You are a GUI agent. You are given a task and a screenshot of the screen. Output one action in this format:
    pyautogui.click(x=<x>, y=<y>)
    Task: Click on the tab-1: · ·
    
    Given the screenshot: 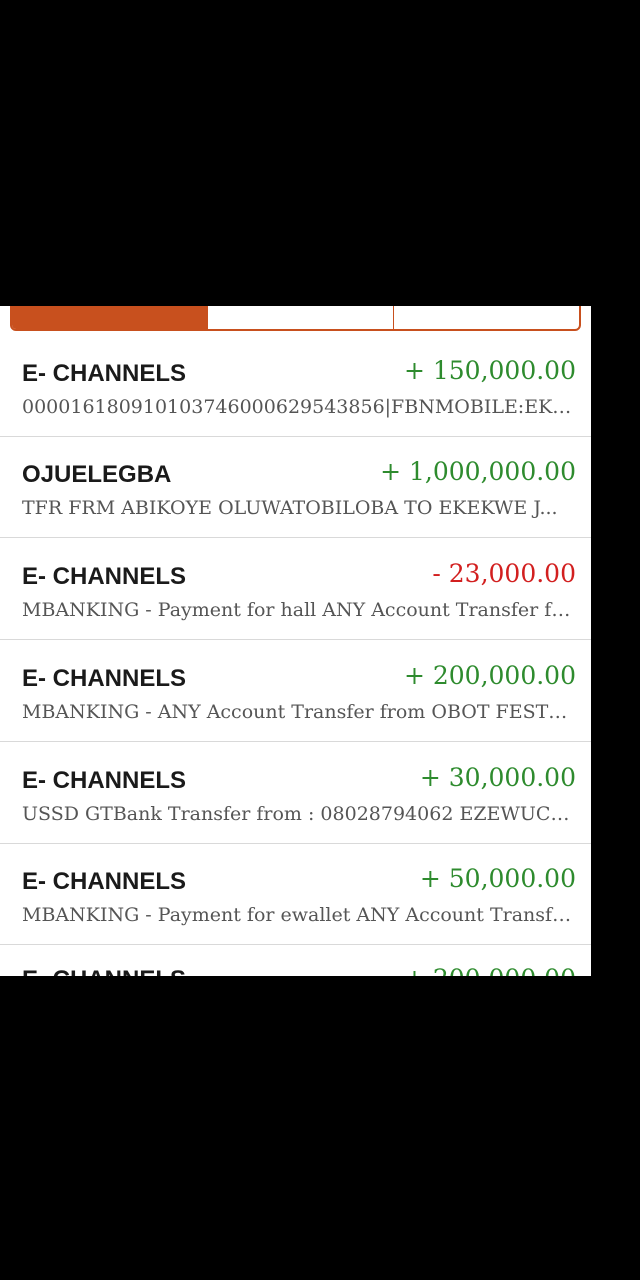 What is the action you would take?
    pyautogui.click(x=109, y=317)
    